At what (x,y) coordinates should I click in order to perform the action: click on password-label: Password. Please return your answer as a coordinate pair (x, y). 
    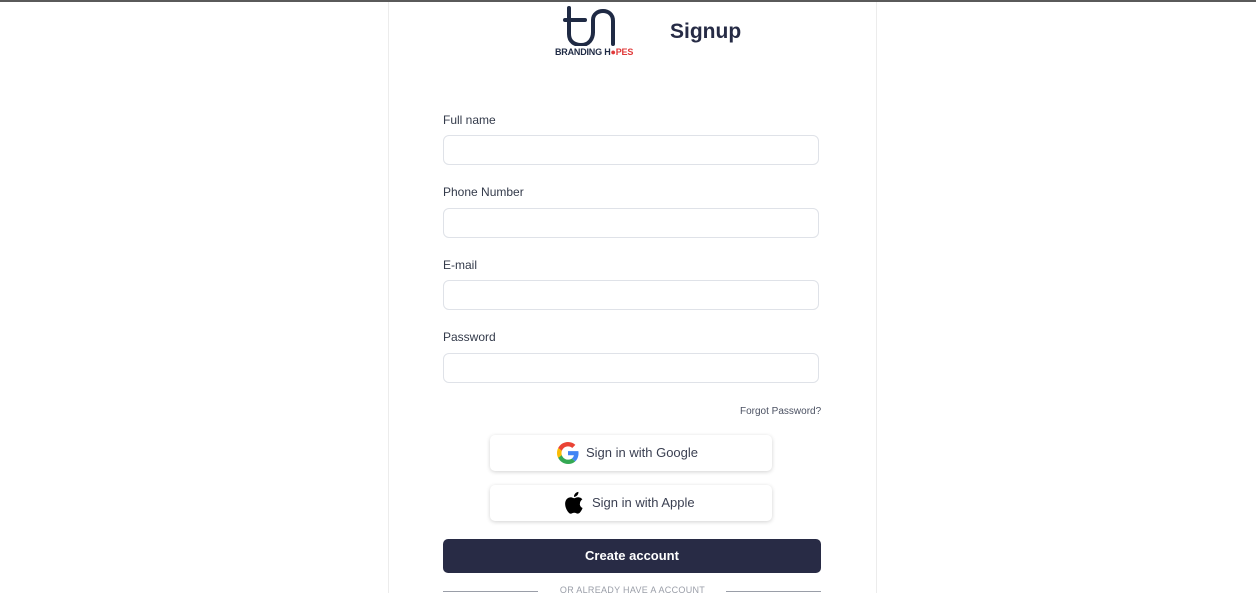
    Looking at the image, I should click on (469, 337).